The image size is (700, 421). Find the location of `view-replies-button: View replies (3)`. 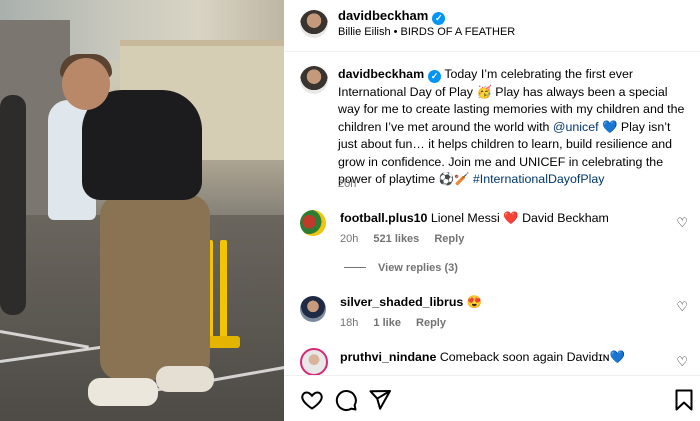

view-replies-button: View replies (3) is located at coordinates (401, 268).